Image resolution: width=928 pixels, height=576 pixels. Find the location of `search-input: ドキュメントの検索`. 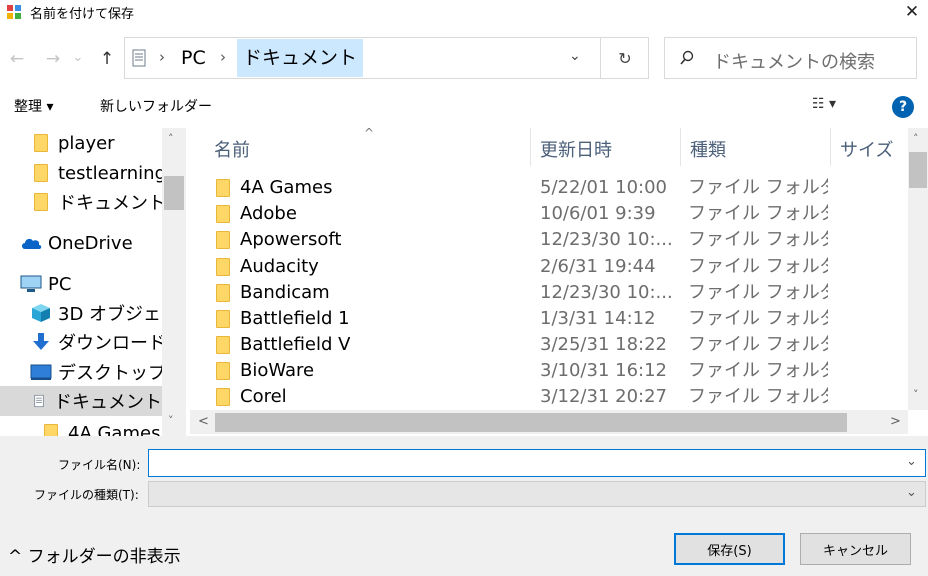

search-input: ドキュメントの検索 is located at coordinates (790, 58).